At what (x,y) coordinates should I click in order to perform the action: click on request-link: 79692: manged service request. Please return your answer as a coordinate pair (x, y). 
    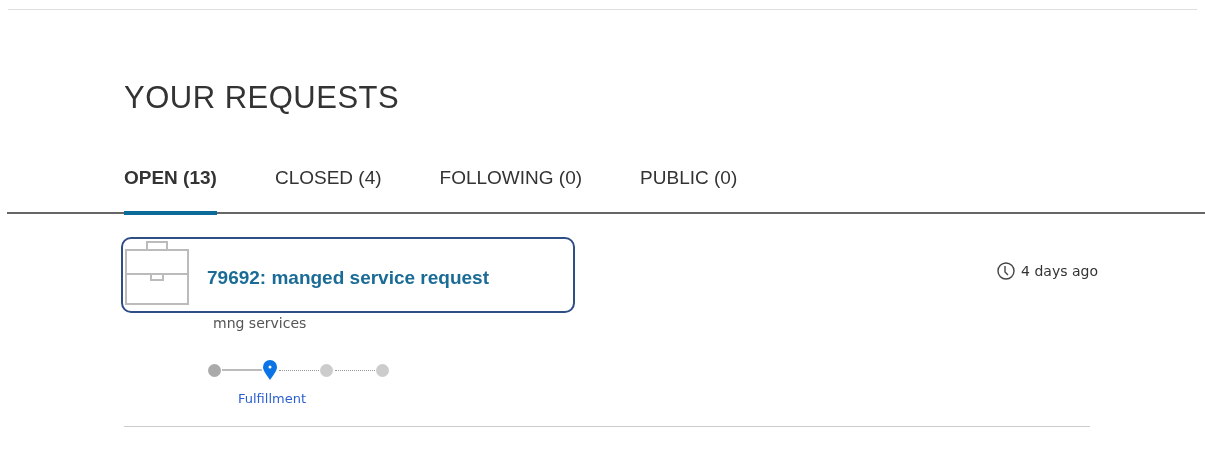
    Looking at the image, I should click on (348, 278).